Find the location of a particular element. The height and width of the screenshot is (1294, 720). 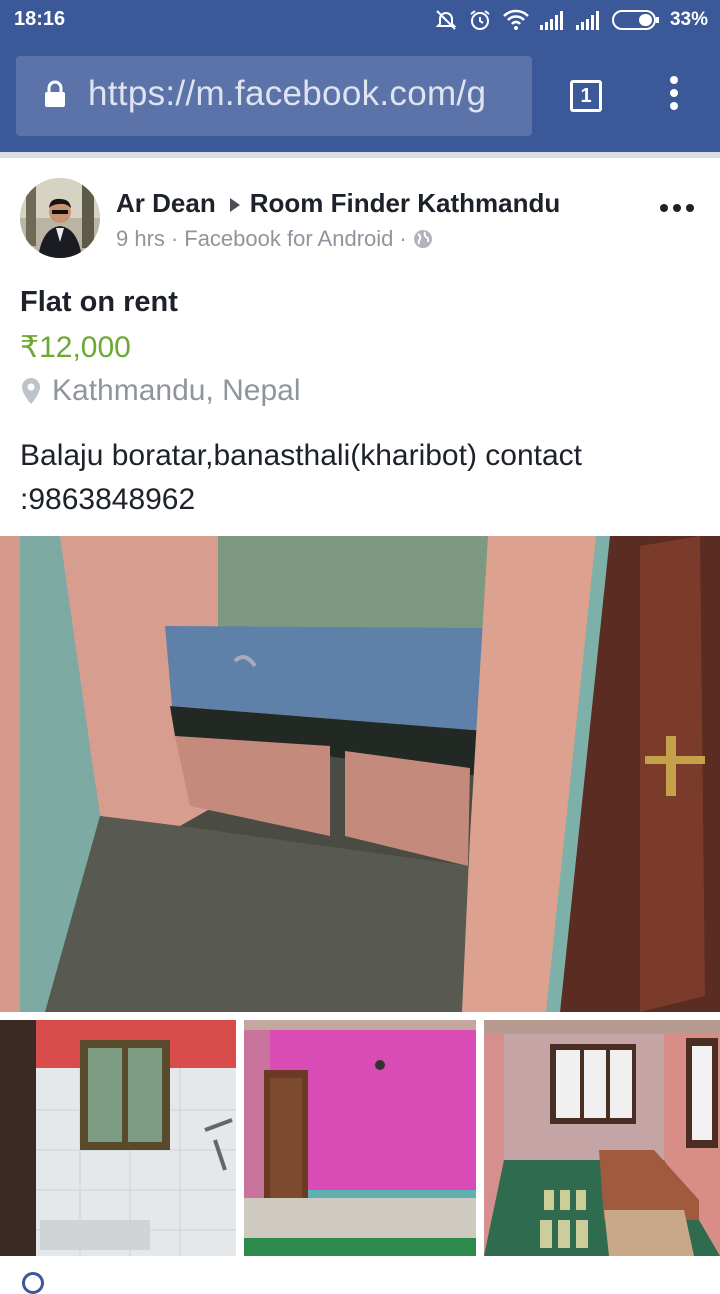

listing-price: ₹12,000 is located at coordinates (75, 347).